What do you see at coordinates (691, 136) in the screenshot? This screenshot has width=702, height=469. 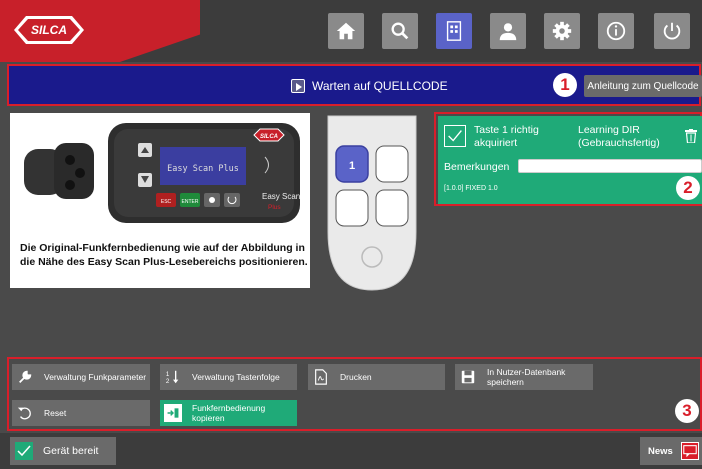 I see `trash-icon` at bounding box center [691, 136].